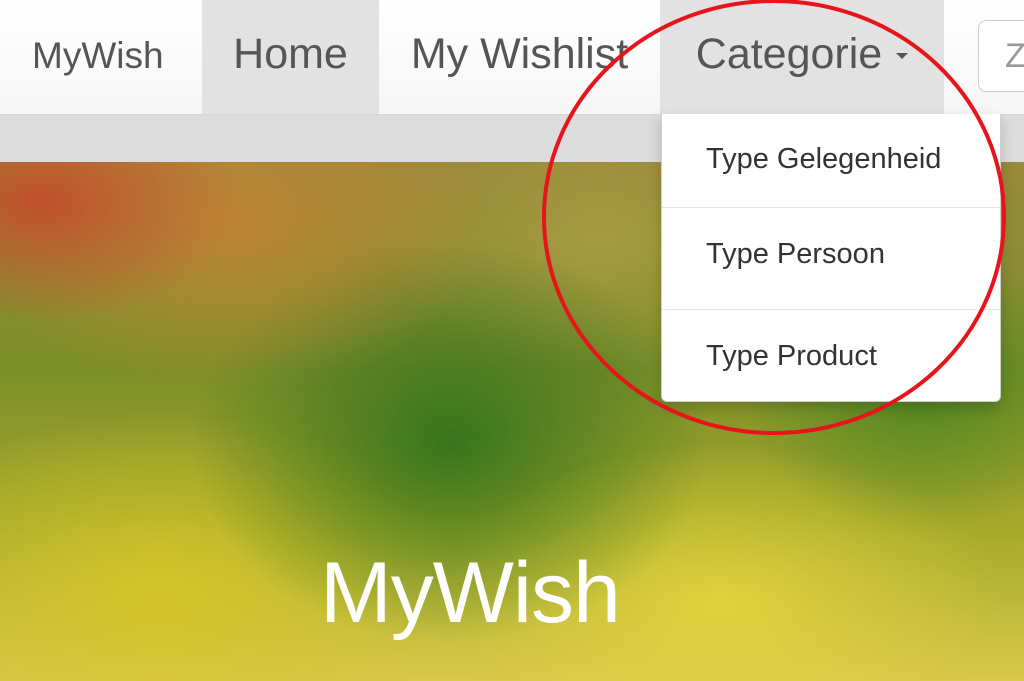  I want to click on nav-item-categorie: Categorie, so click(802, 57).